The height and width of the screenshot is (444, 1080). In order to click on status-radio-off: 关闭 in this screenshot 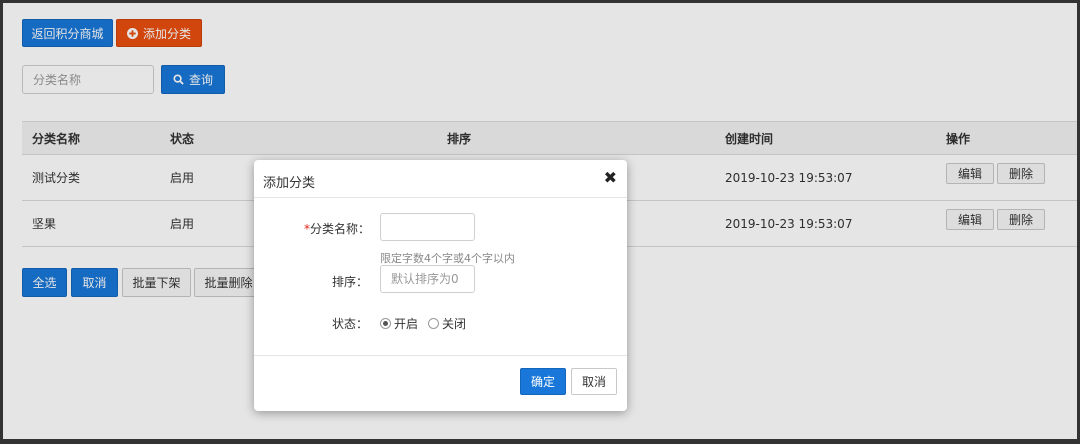, I will do `click(447, 323)`.